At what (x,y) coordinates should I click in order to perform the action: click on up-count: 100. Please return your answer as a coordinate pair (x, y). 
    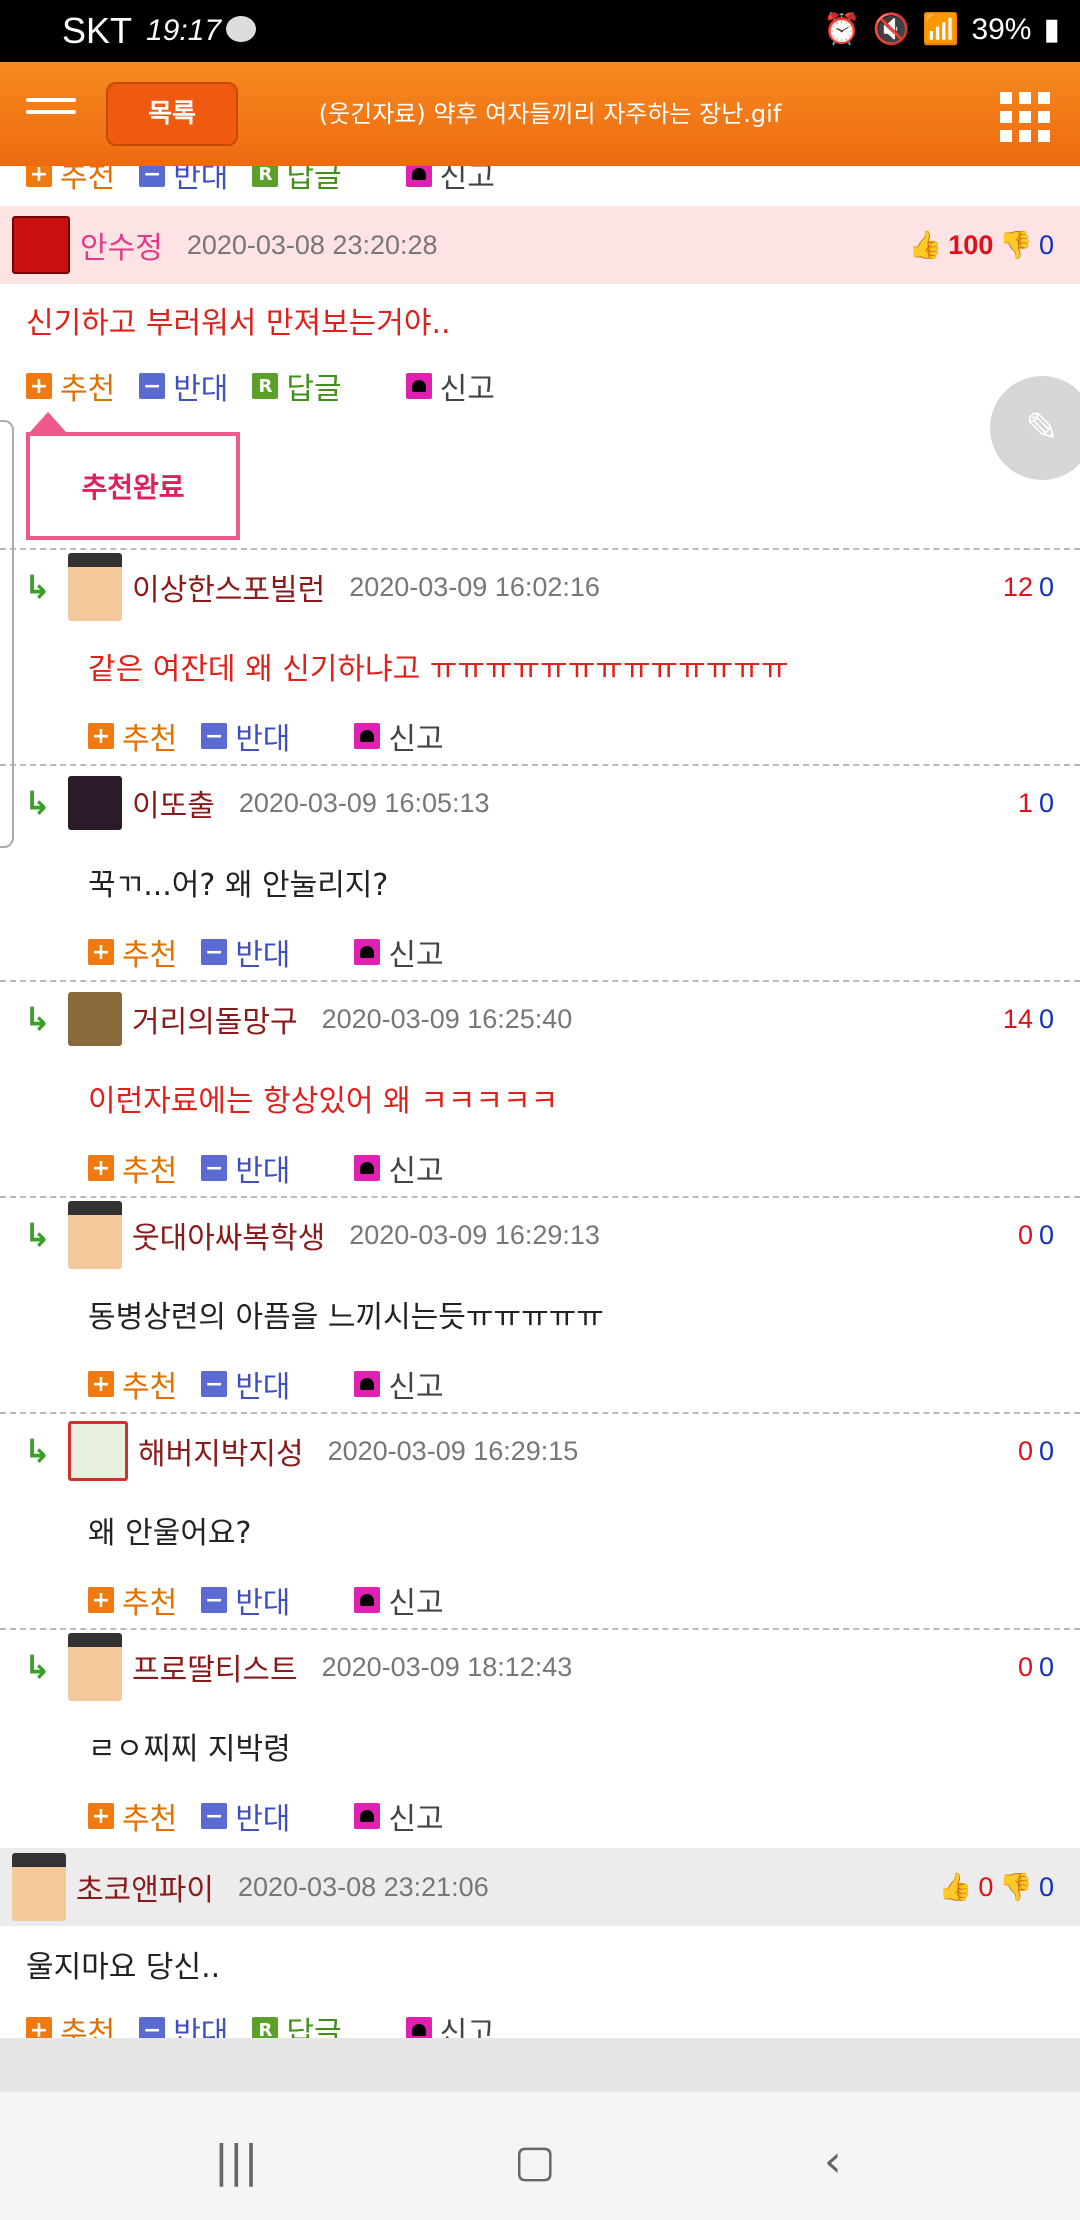
    Looking at the image, I should click on (971, 244).